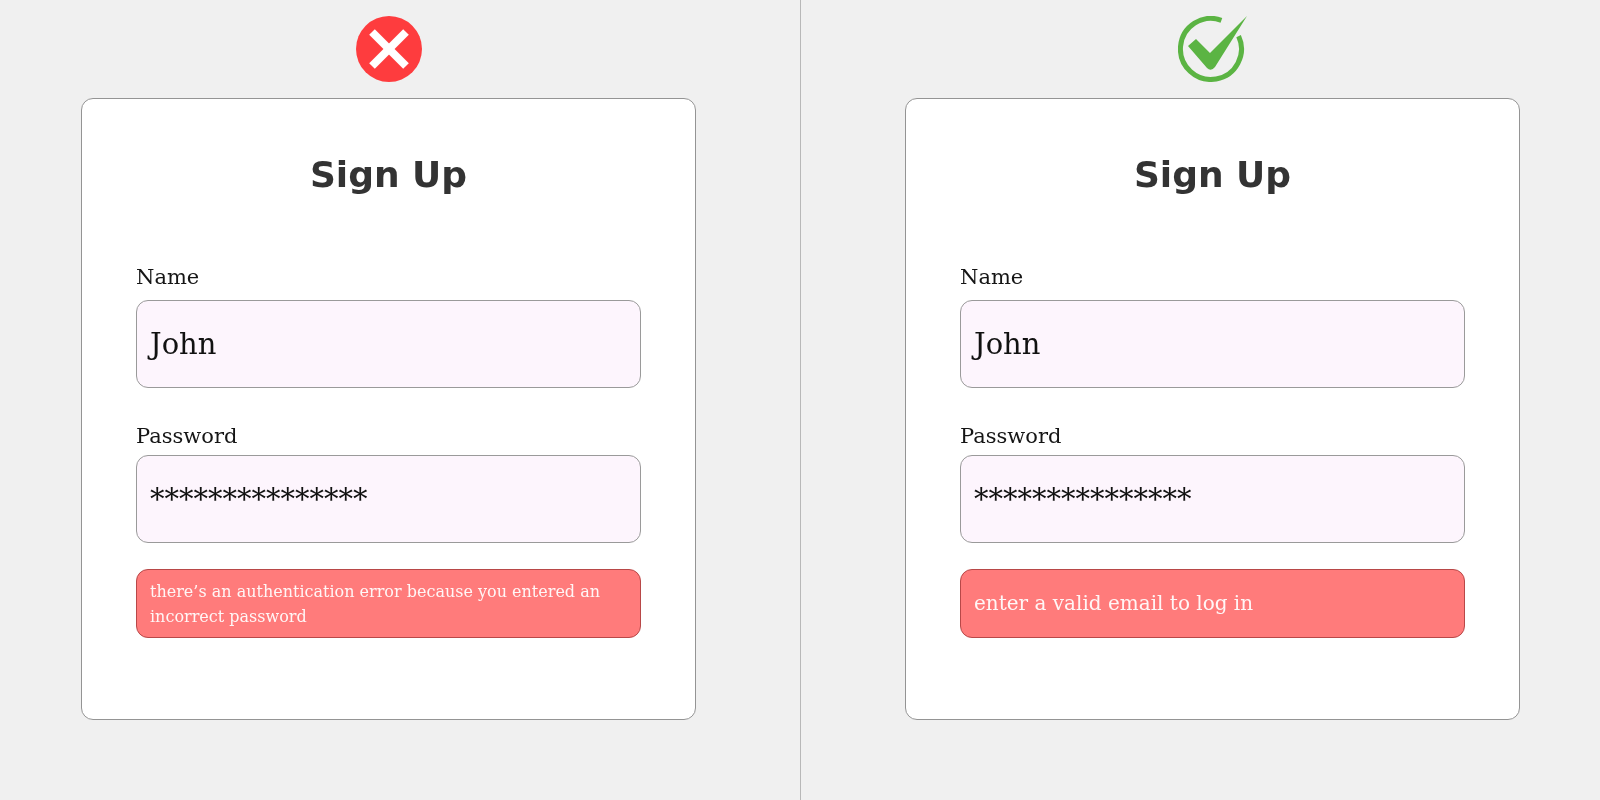  What do you see at coordinates (1212, 603) in the screenshot?
I see `error-message: enter a valid email to log in` at bounding box center [1212, 603].